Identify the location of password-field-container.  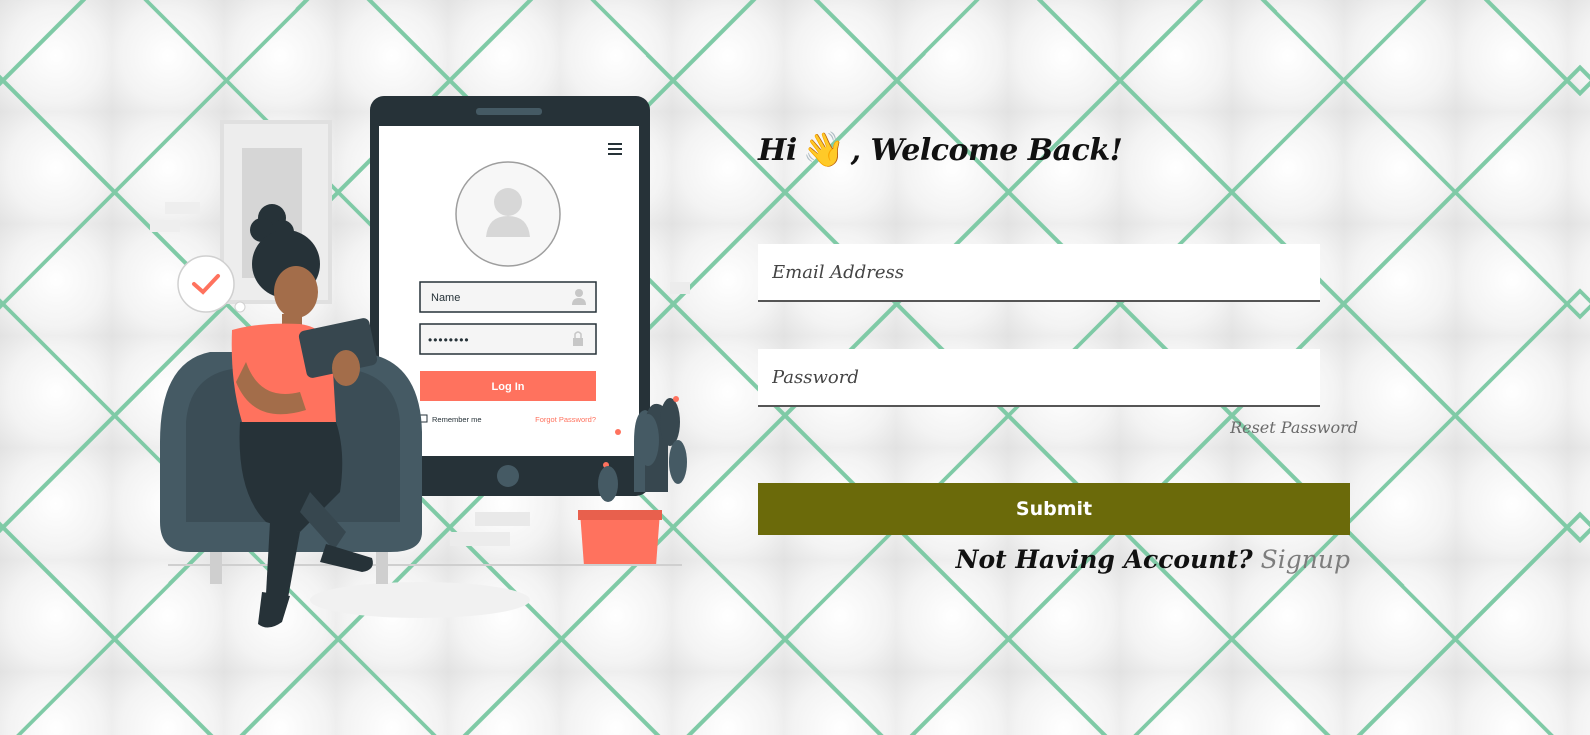
(1039, 378).